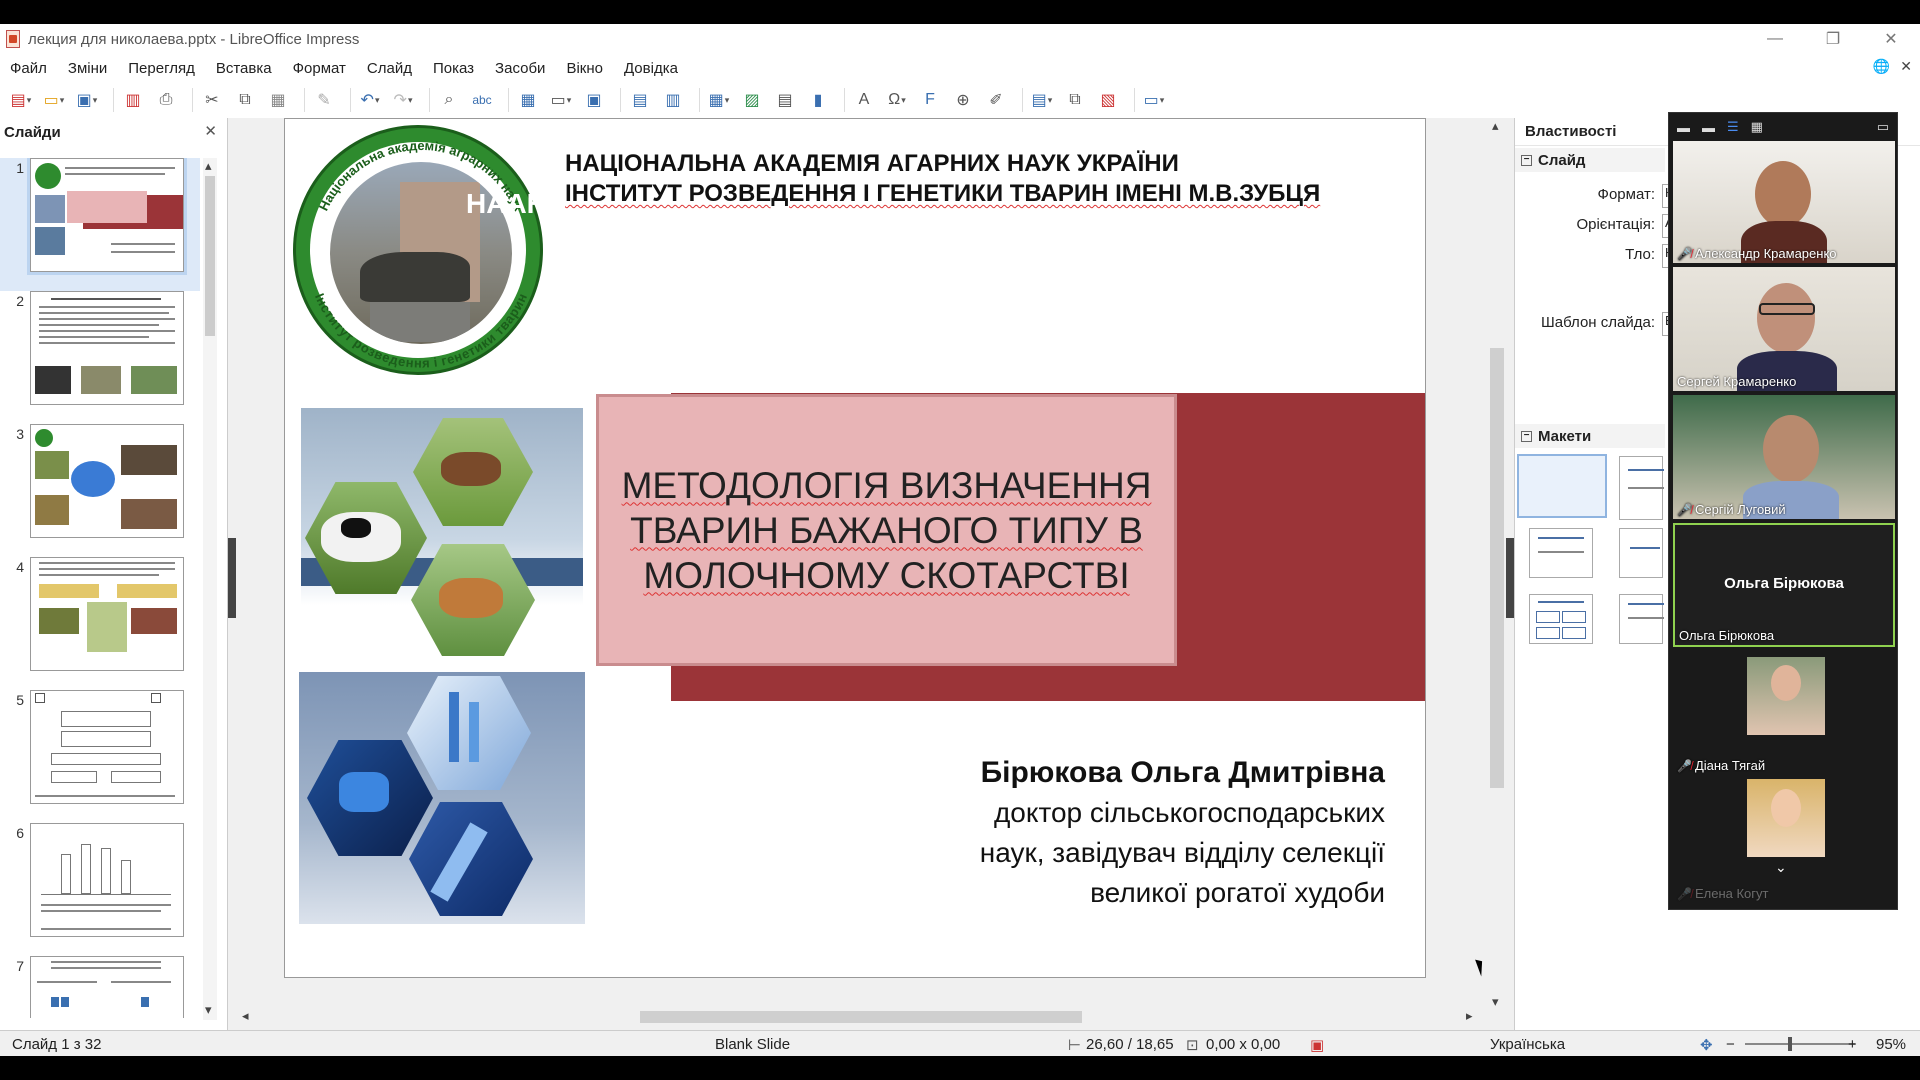  I want to click on redo-icon: ↷, so click(403, 100).